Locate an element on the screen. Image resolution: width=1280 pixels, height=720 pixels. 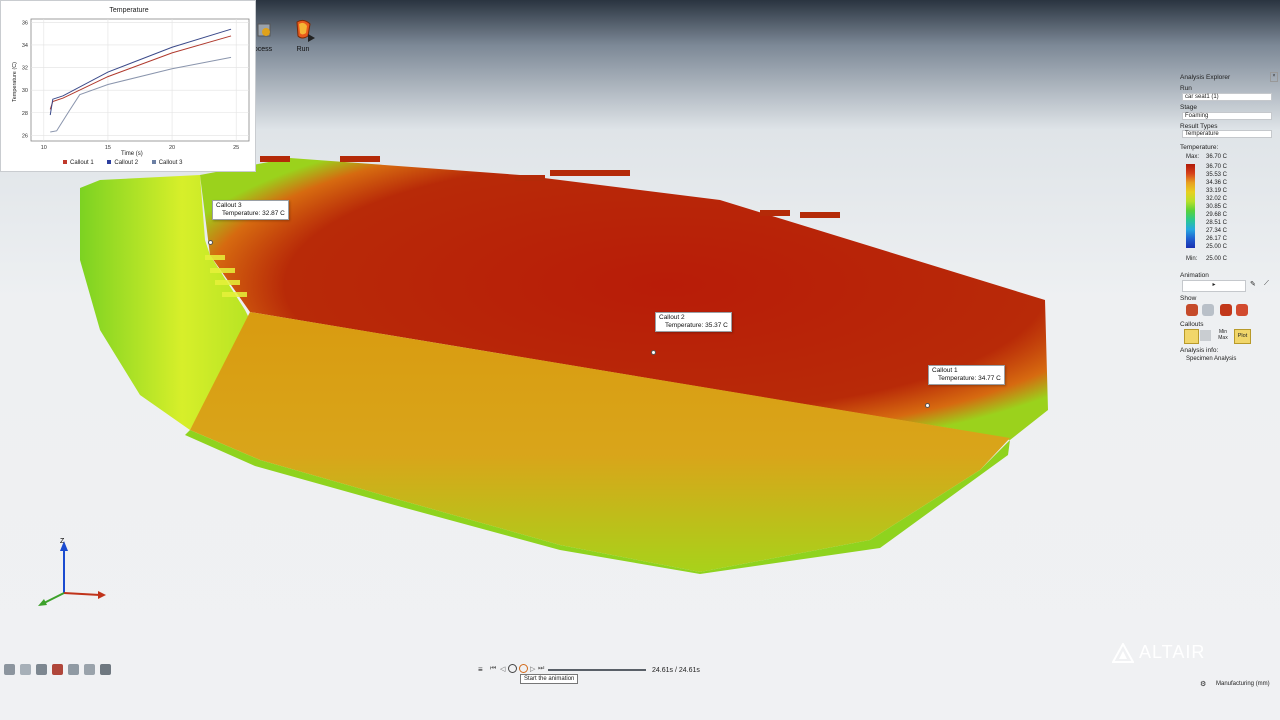
callout-box-icon is located at coordinates (1205, 335).